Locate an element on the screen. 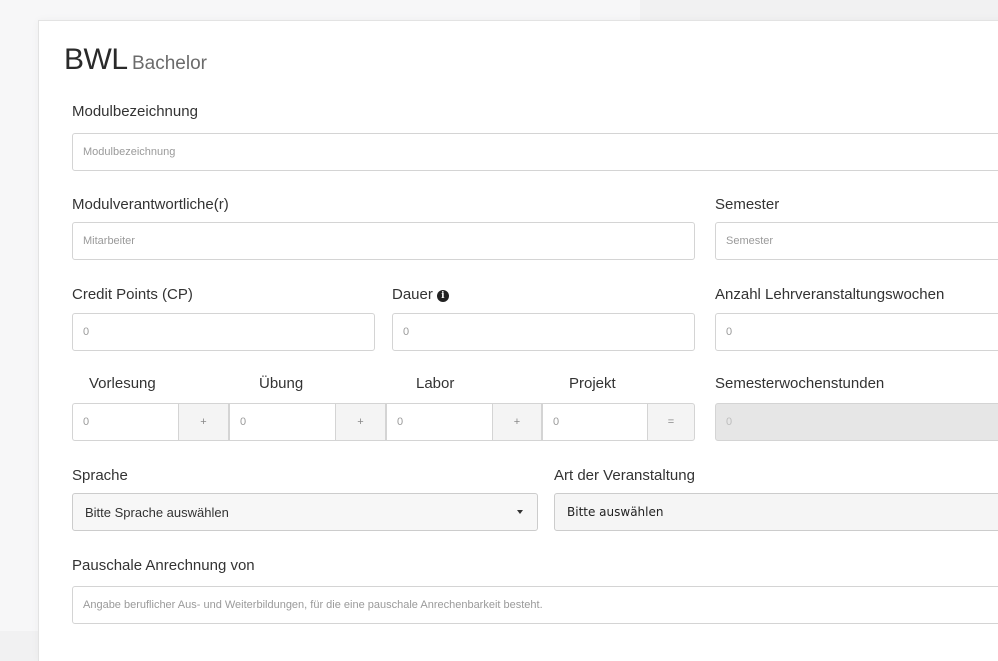 The height and width of the screenshot is (661, 998). caret-down-icon is located at coordinates (520, 512).